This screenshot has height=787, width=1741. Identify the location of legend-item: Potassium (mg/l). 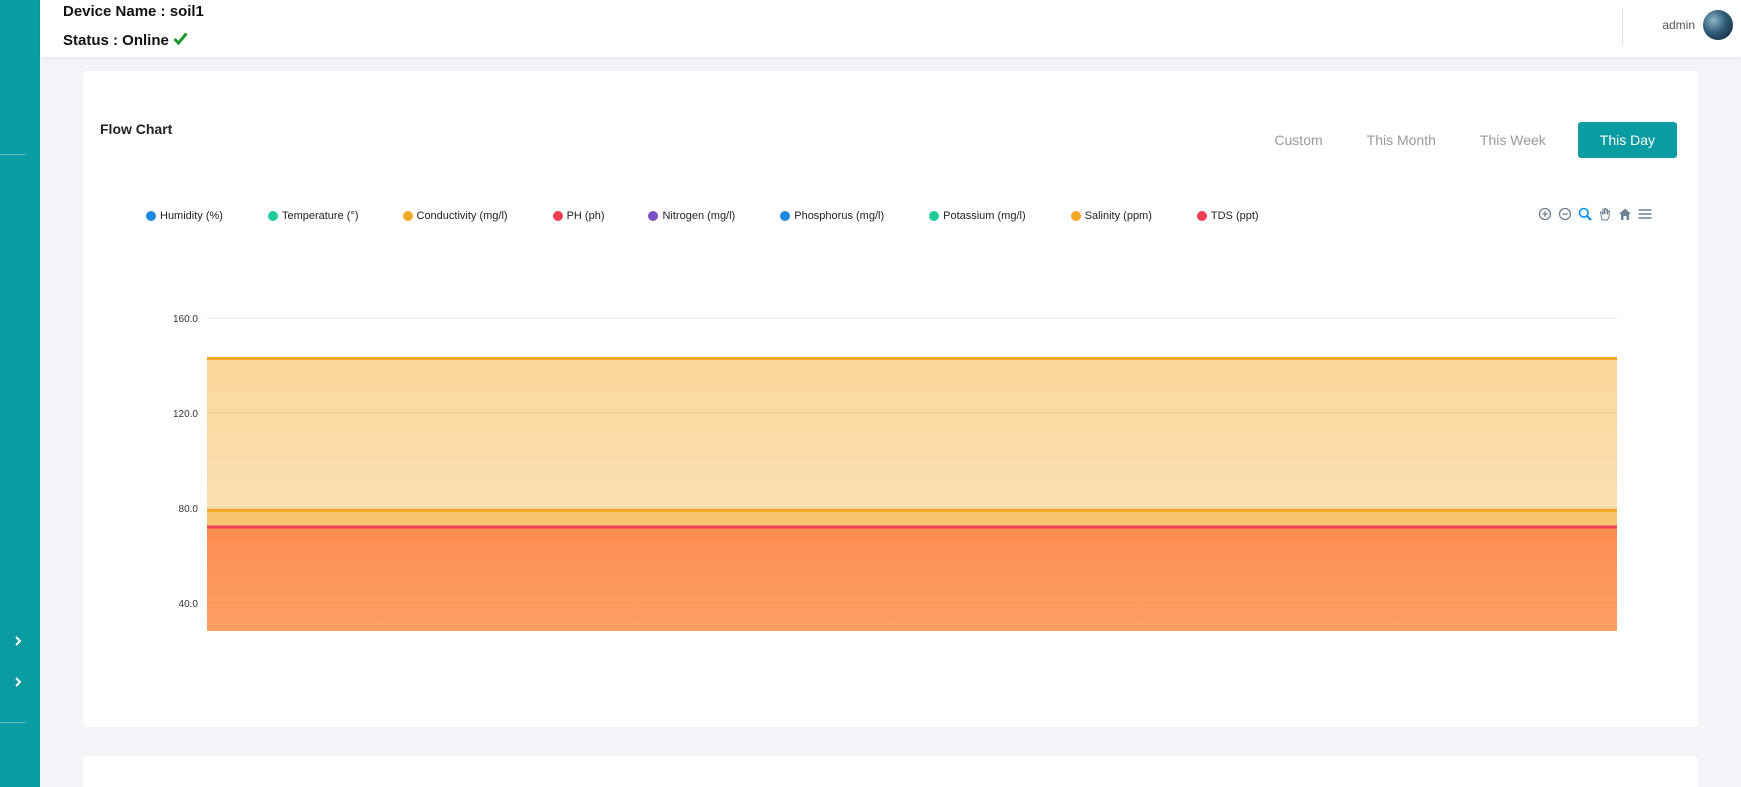
(977, 216).